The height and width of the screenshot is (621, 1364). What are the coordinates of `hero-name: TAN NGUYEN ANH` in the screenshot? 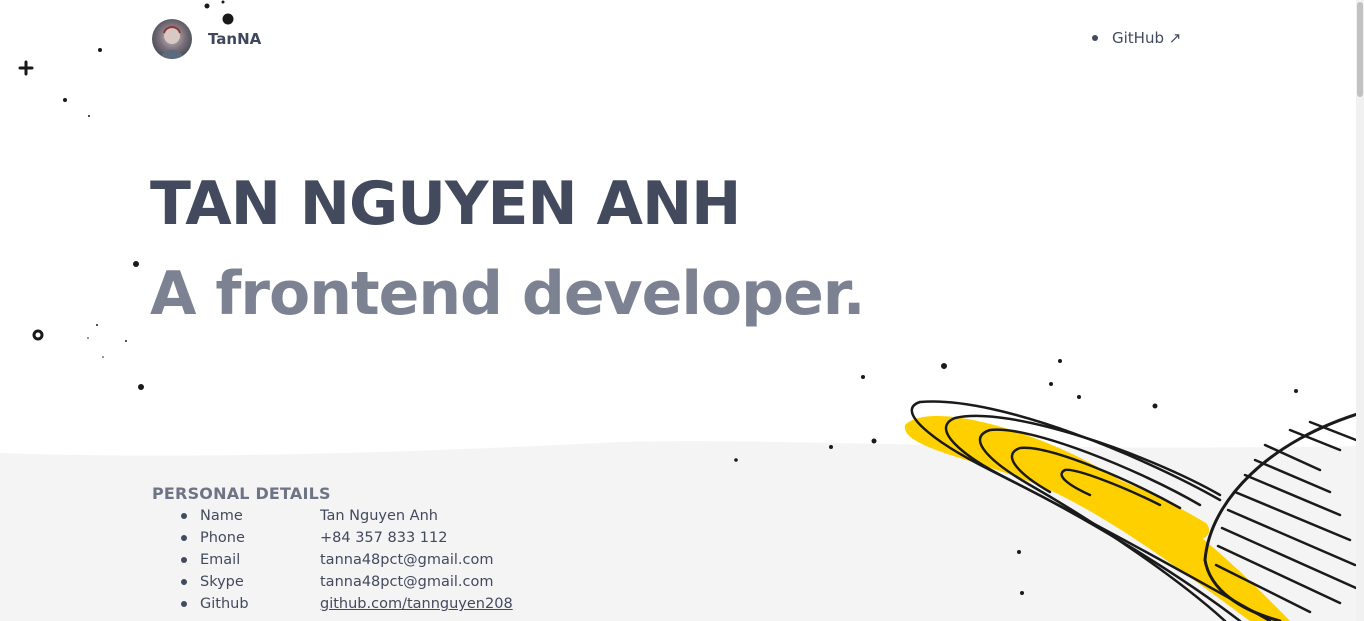 It's located at (445, 204).